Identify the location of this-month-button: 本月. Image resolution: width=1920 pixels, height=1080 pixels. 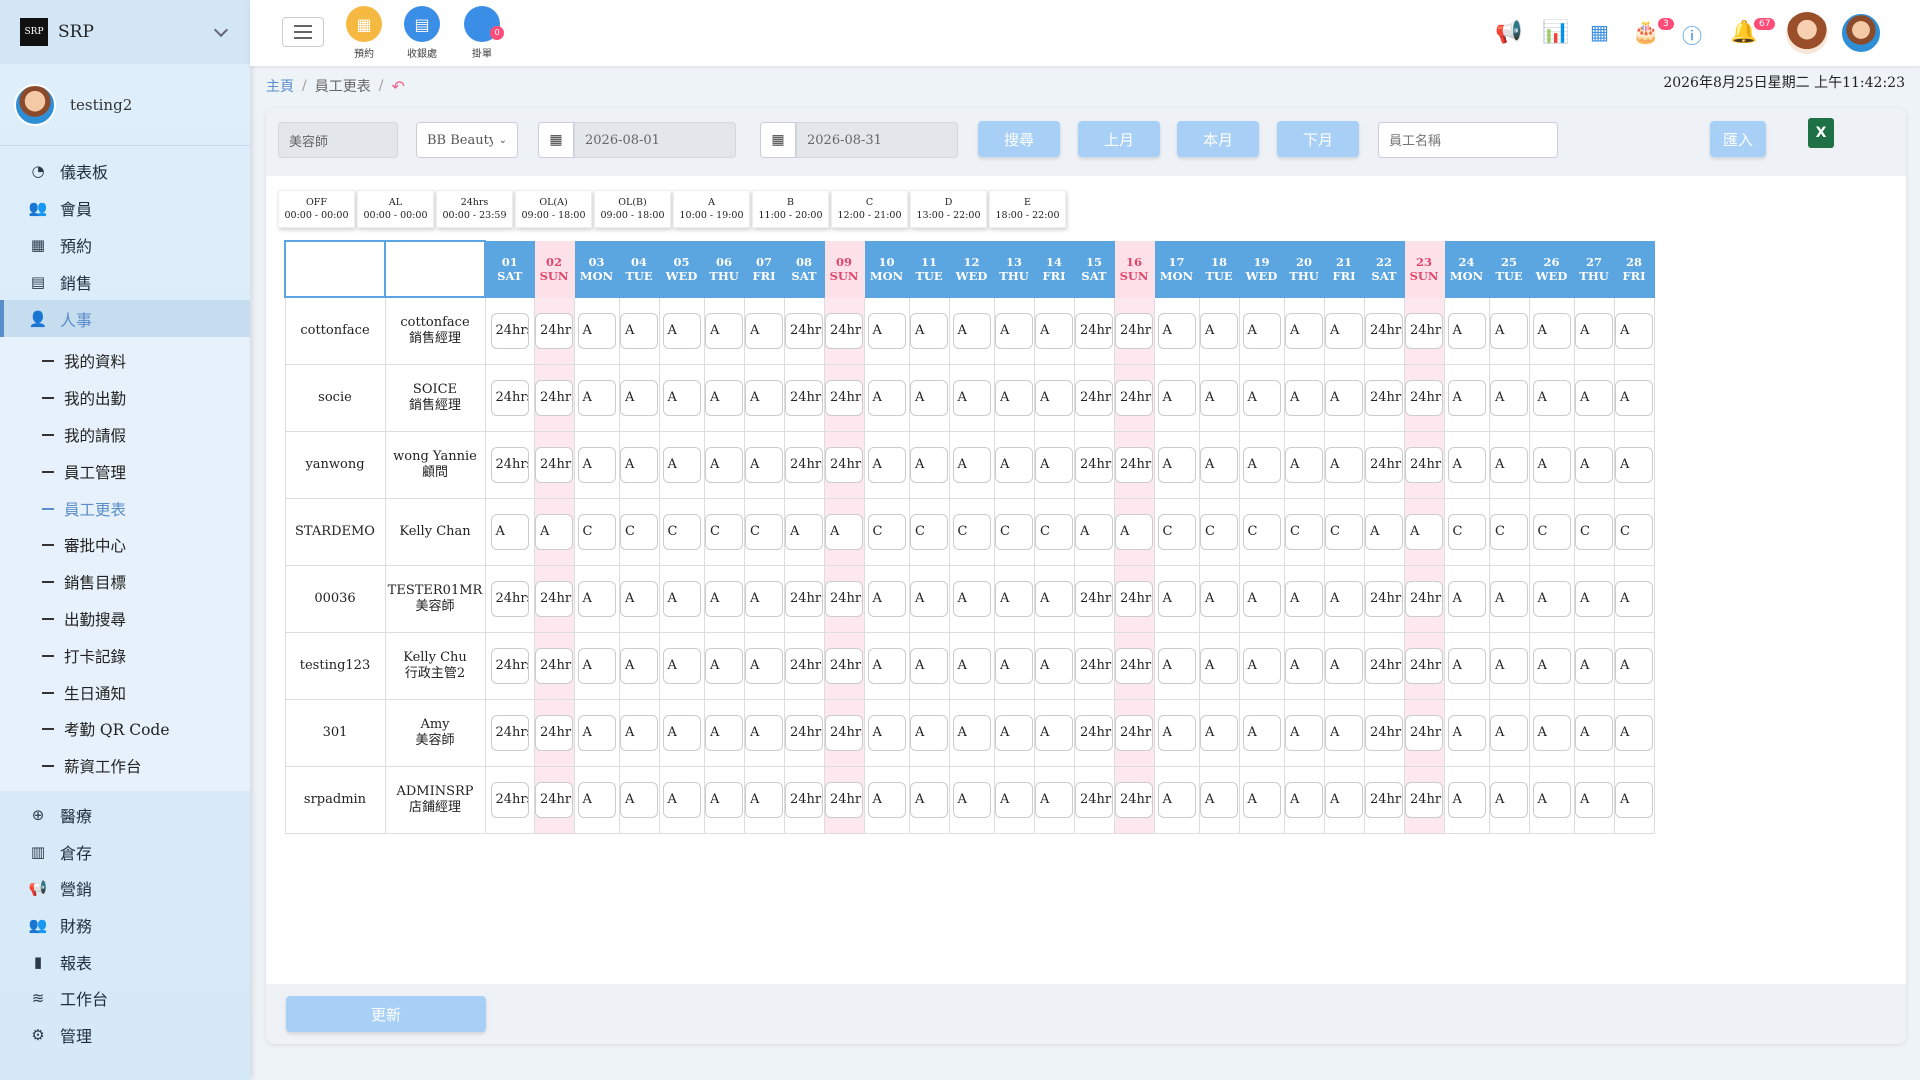
(1218, 139).